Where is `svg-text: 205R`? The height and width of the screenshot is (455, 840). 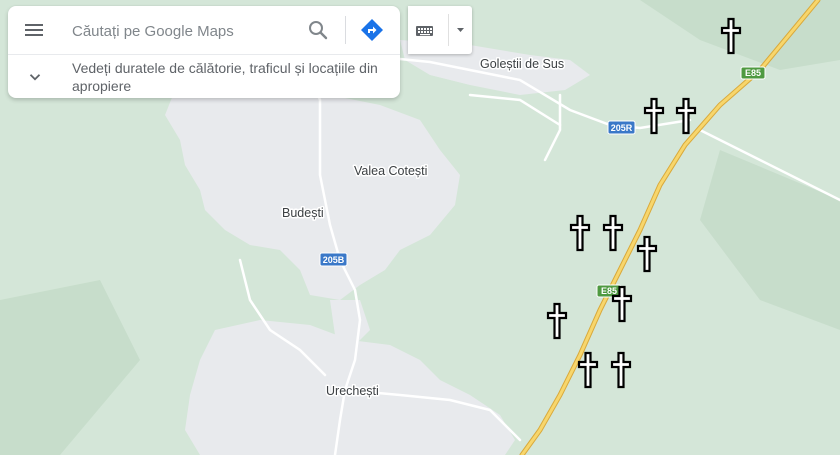
svg-text: 205R is located at coordinates (622, 128).